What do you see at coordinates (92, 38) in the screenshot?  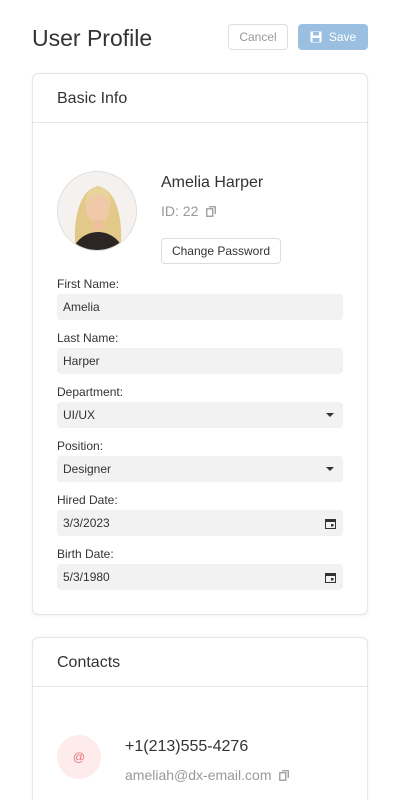 I see `page-title: User Profile` at bounding box center [92, 38].